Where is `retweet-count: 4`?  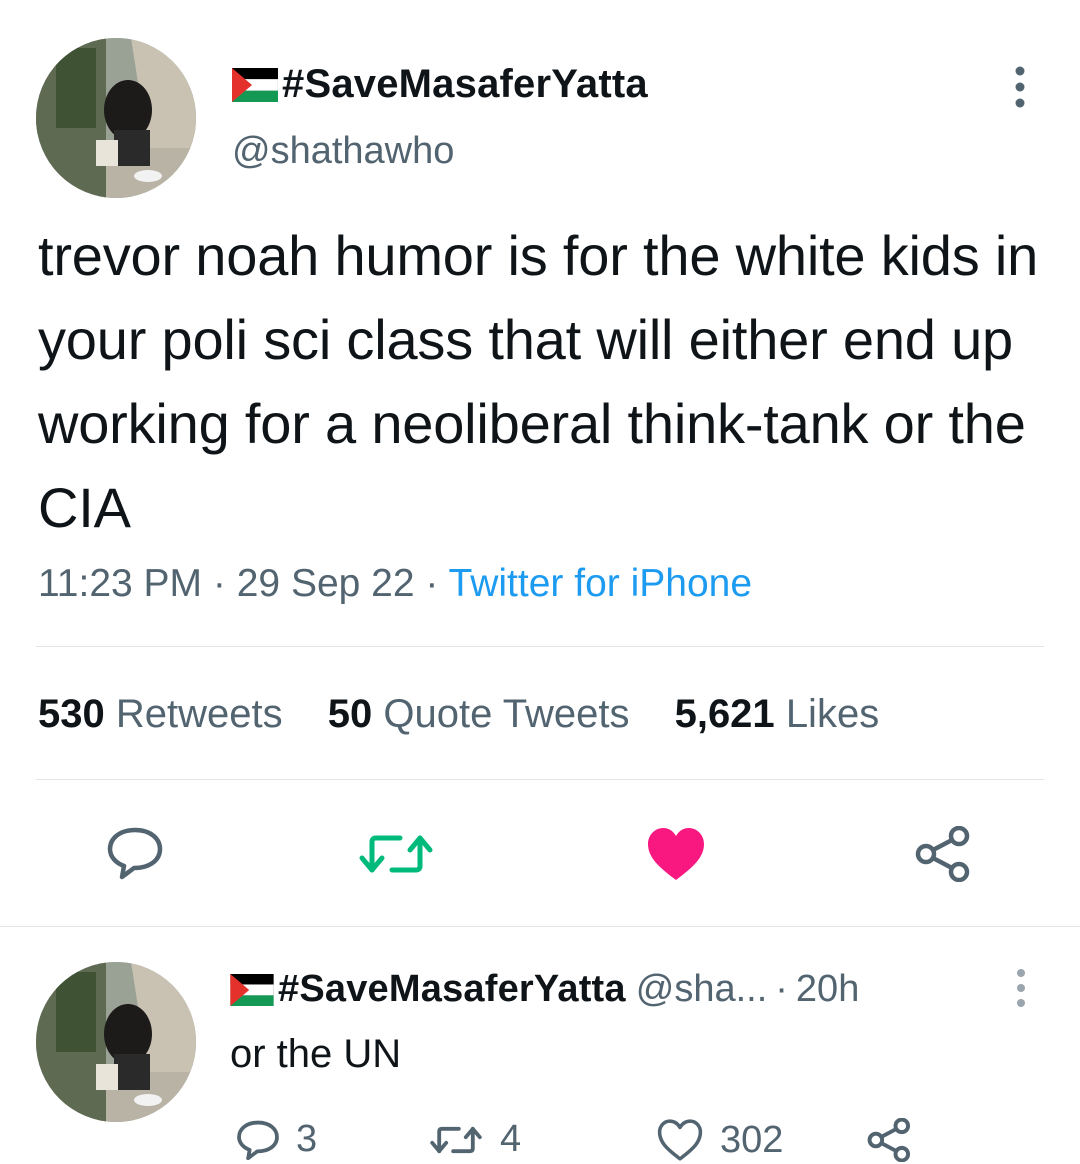
retweet-count: 4 is located at coordinates (511, 1139).